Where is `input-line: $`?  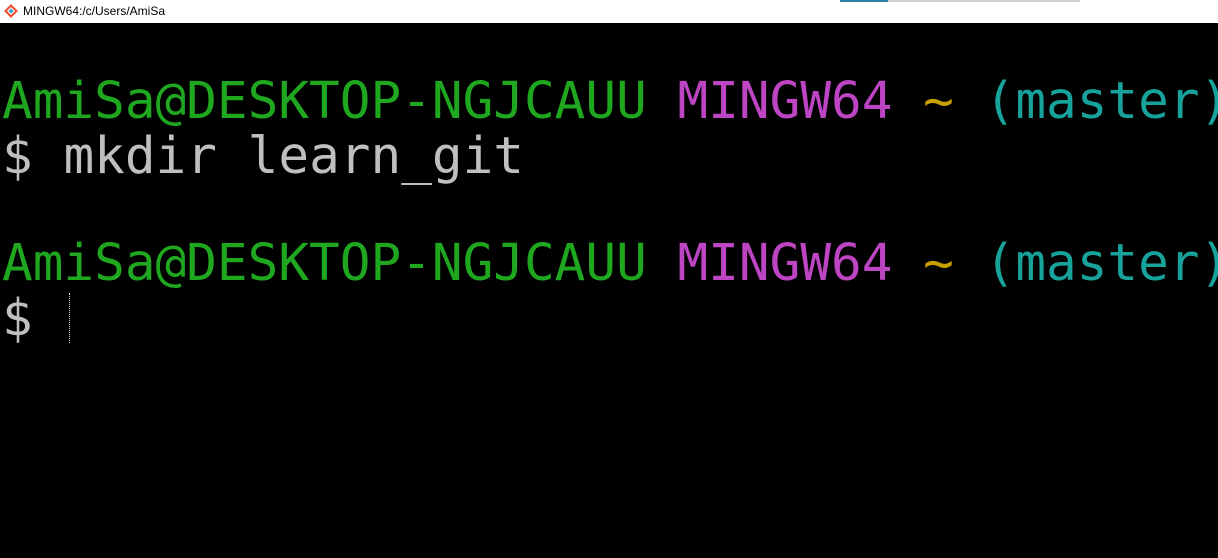
input-line: $ is located at coordinates (37, 319).